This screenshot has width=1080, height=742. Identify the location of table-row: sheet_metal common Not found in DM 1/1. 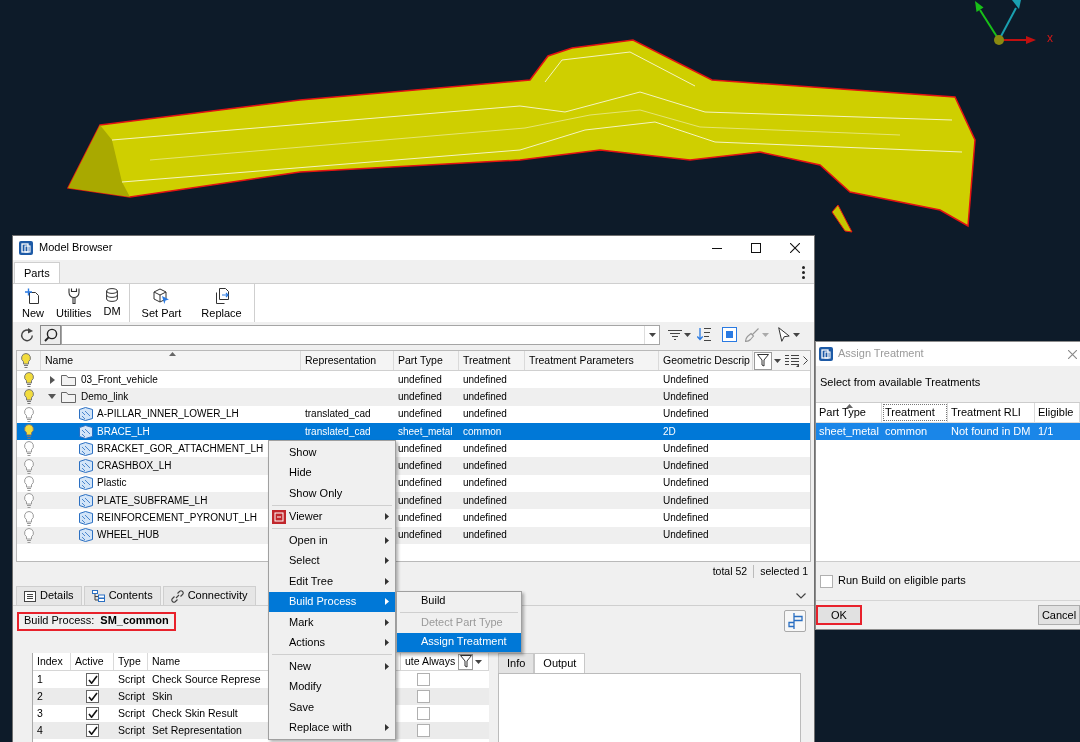
(948, 431).